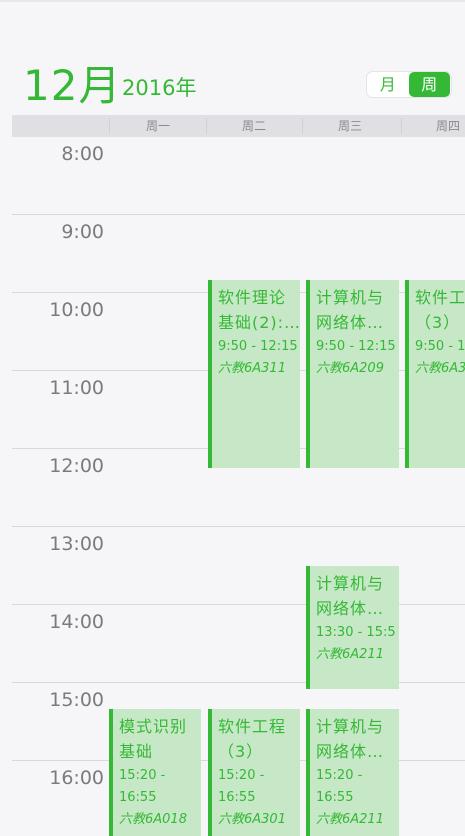  Describe the element at coordinates (153, 726) in the screenshot. I see `event-title: 模式识别` at that location.